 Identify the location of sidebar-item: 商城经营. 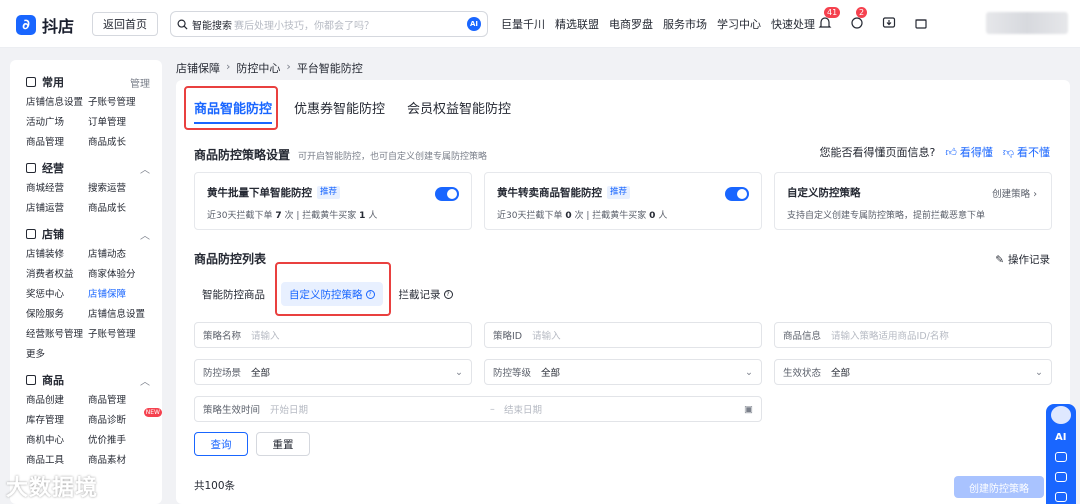
(57, 189).